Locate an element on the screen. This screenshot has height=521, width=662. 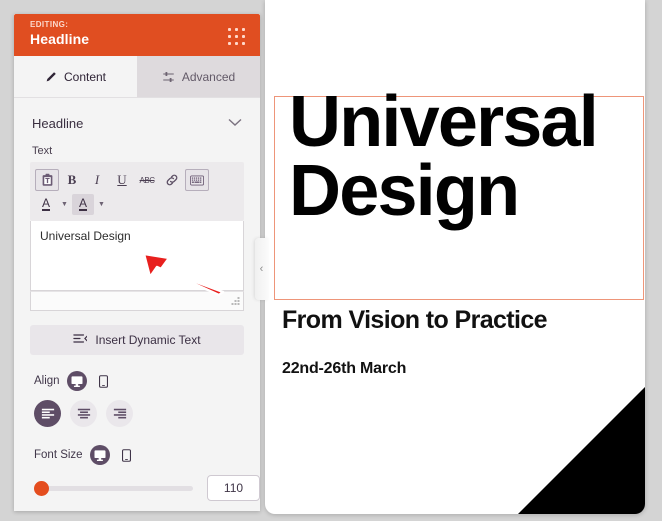
chevron-left-icon: ‹ is located at coordinates (261, 269).